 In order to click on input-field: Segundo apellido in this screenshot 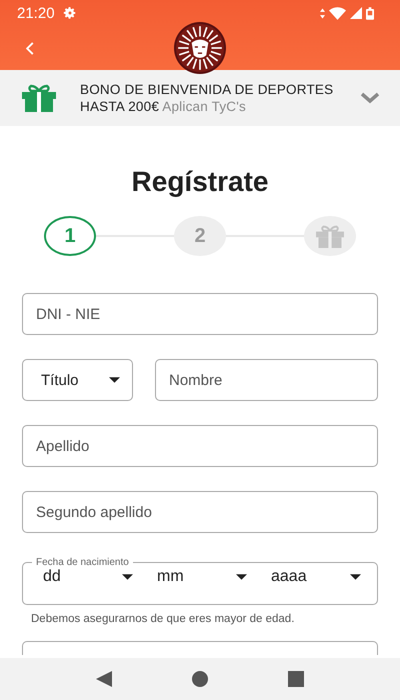, I will do `click(200, 512)`.